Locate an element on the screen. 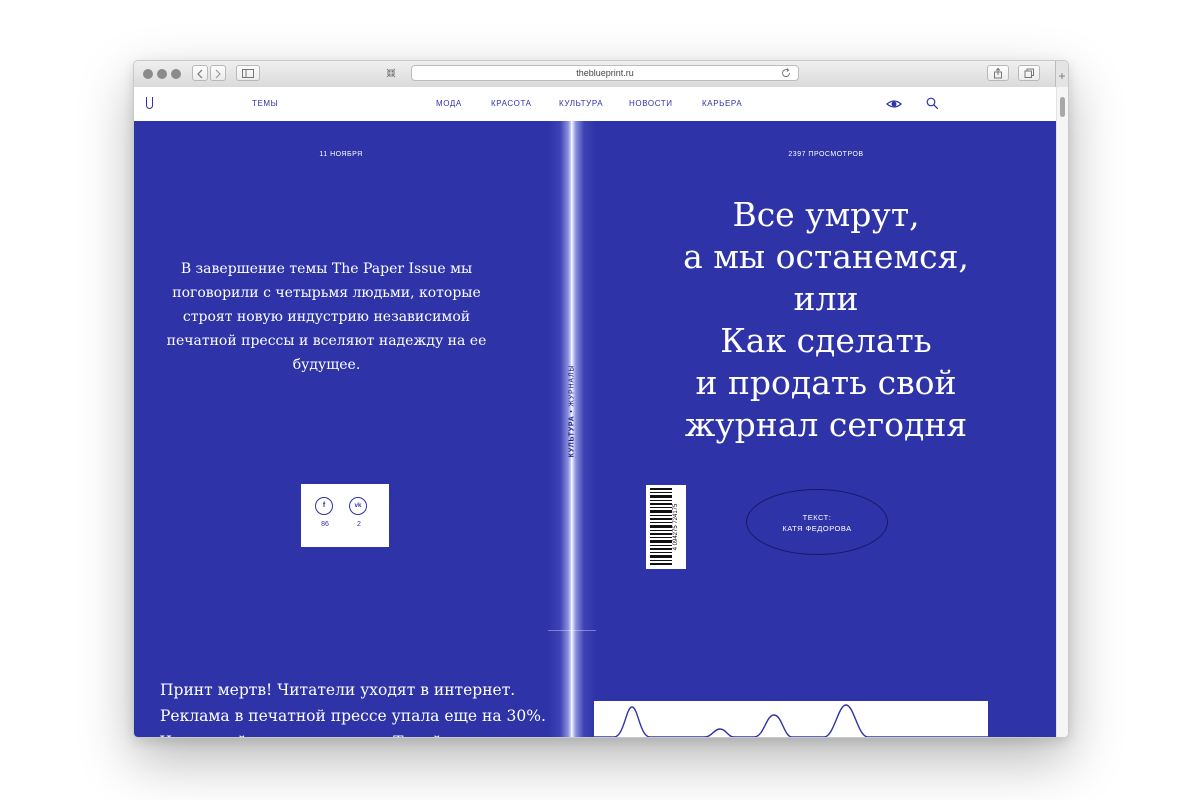 This screenshot has width=1200, height=800. headline-line-2: а мы останемся, is located at coordinates (826, 256).